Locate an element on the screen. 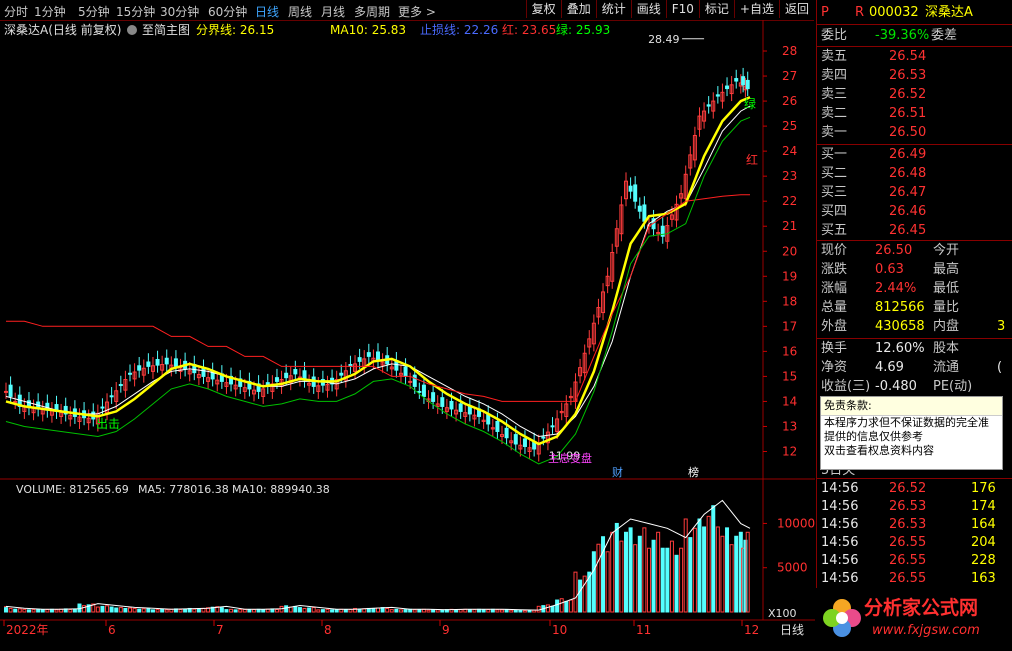 The image size is (1012, 651). header-ma10: MA10: 25.83 is located at coordinates (368, 30).